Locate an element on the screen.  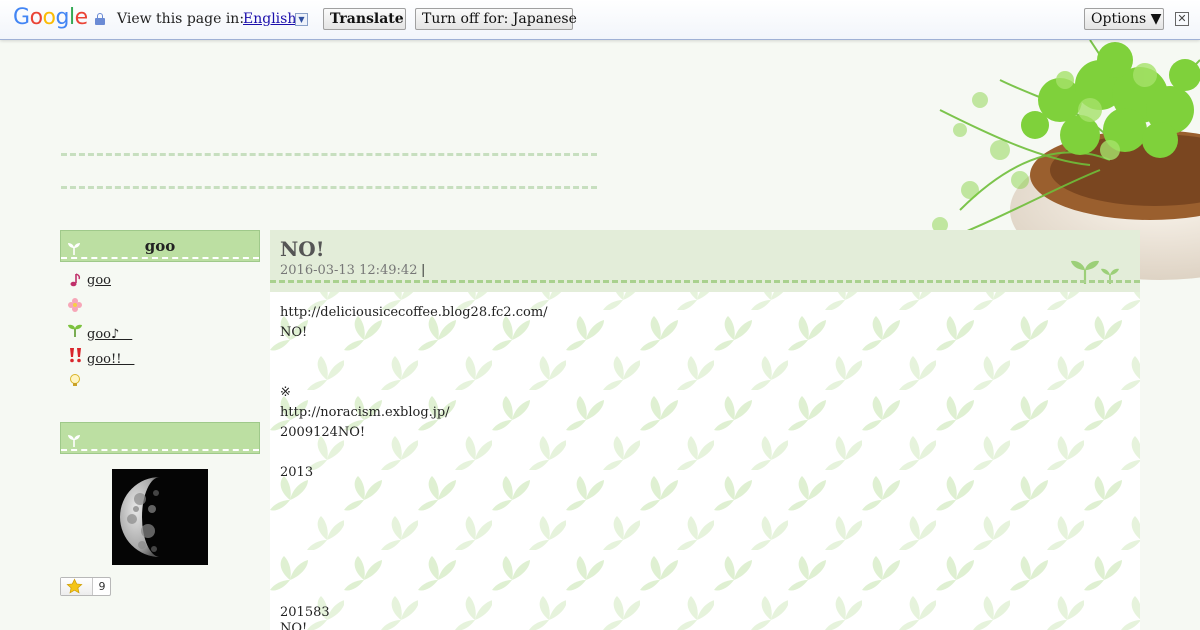
flower-icon is located at coordinates (75, 305).